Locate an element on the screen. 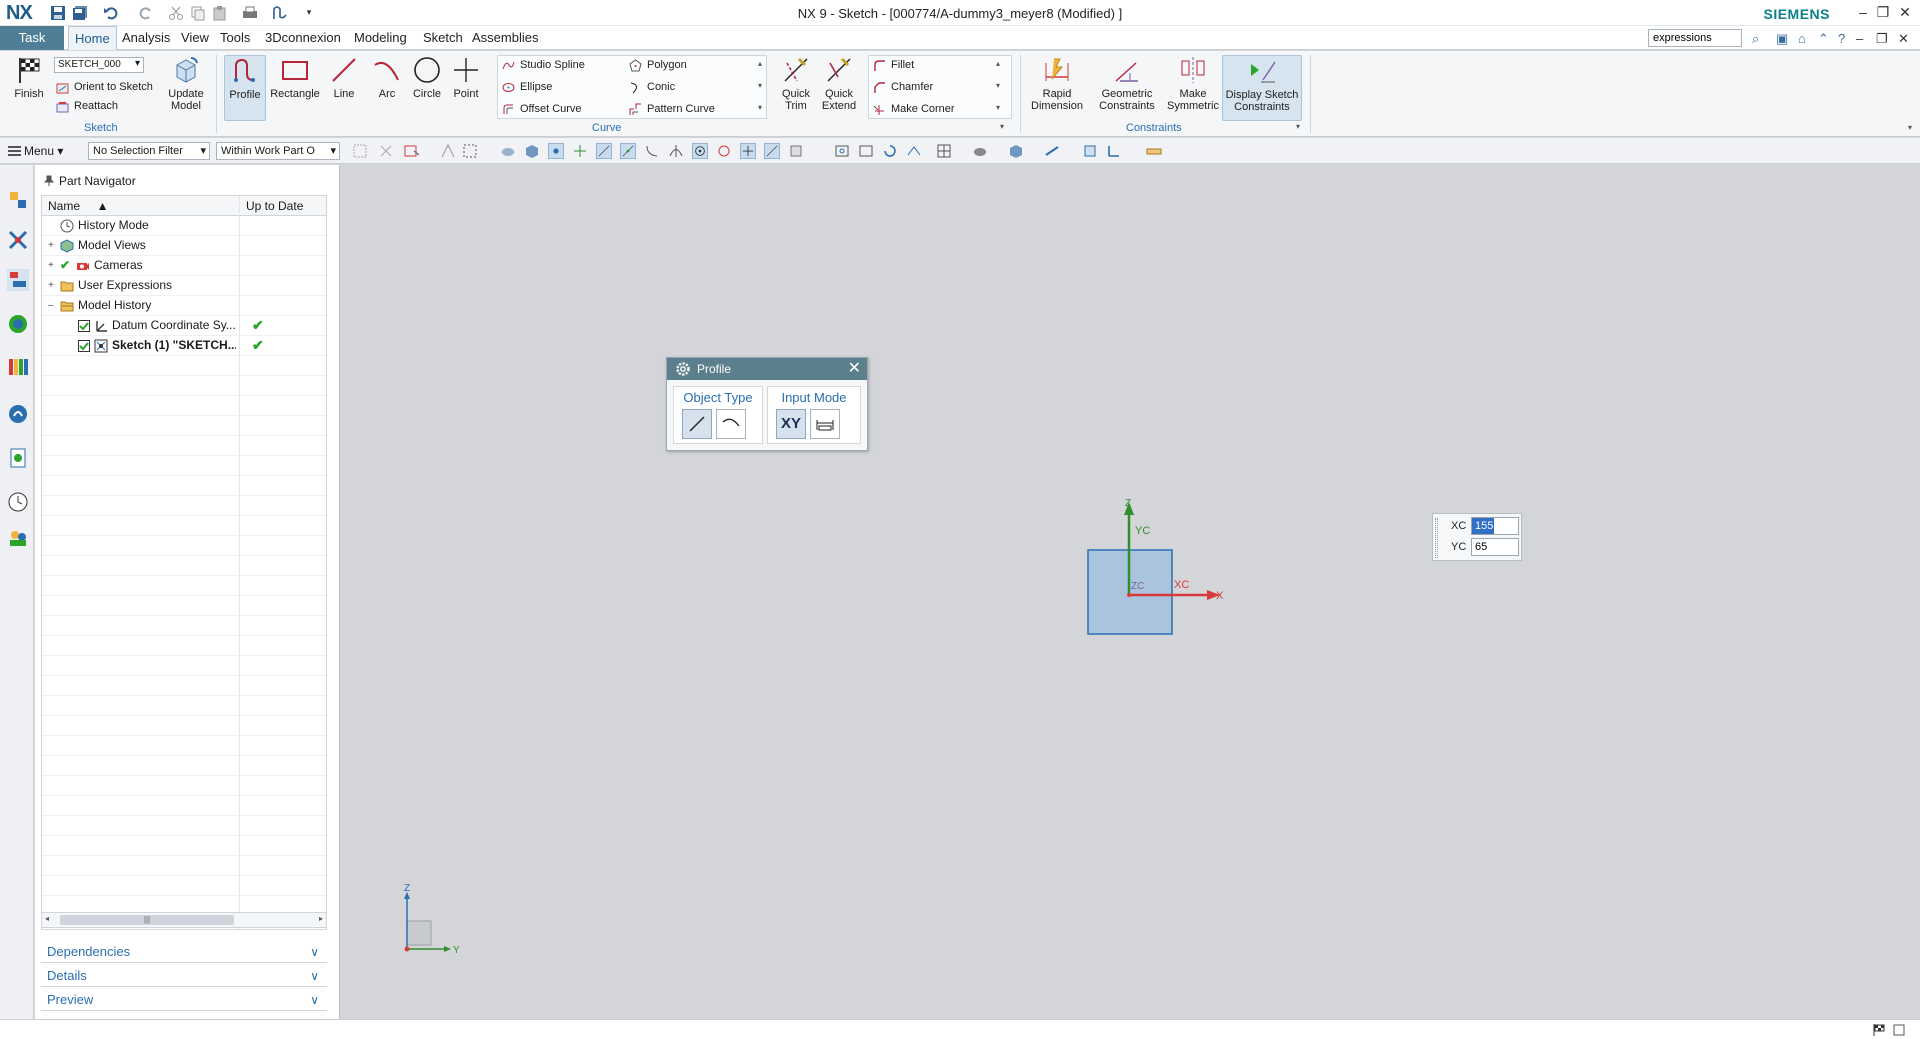 The width and height of the screenshot is (1920, 1039). curve-group-dropdown-icon: ▾ is located at coordinates (1002, 126).